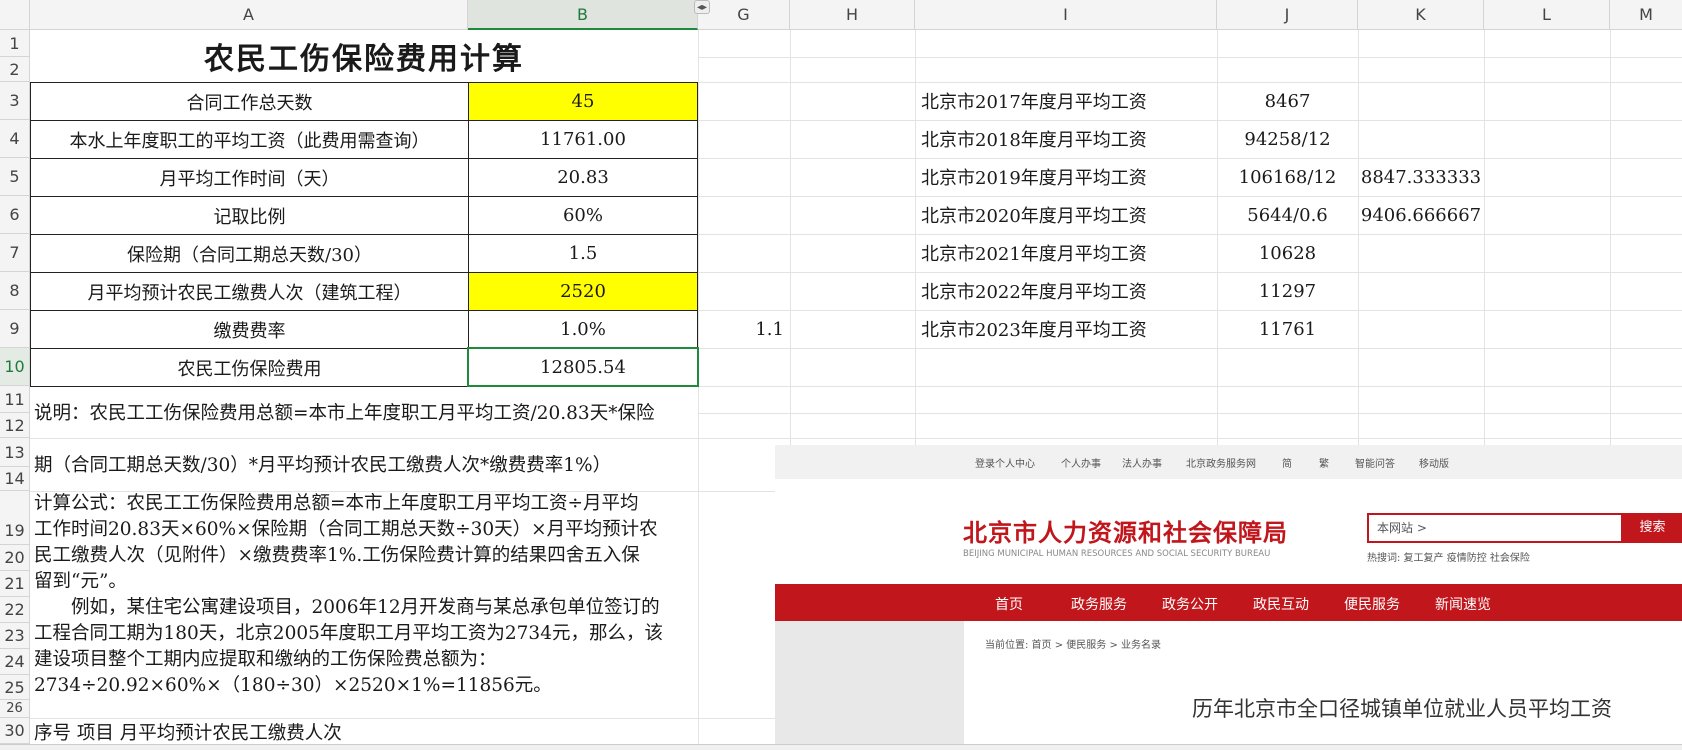 The image size is (1682, 750). What do you see at coordinates (1287, 215) in the screenshot?
I see `wage-value-2020: 5644/0.6` at bounding box center [1287, 215].